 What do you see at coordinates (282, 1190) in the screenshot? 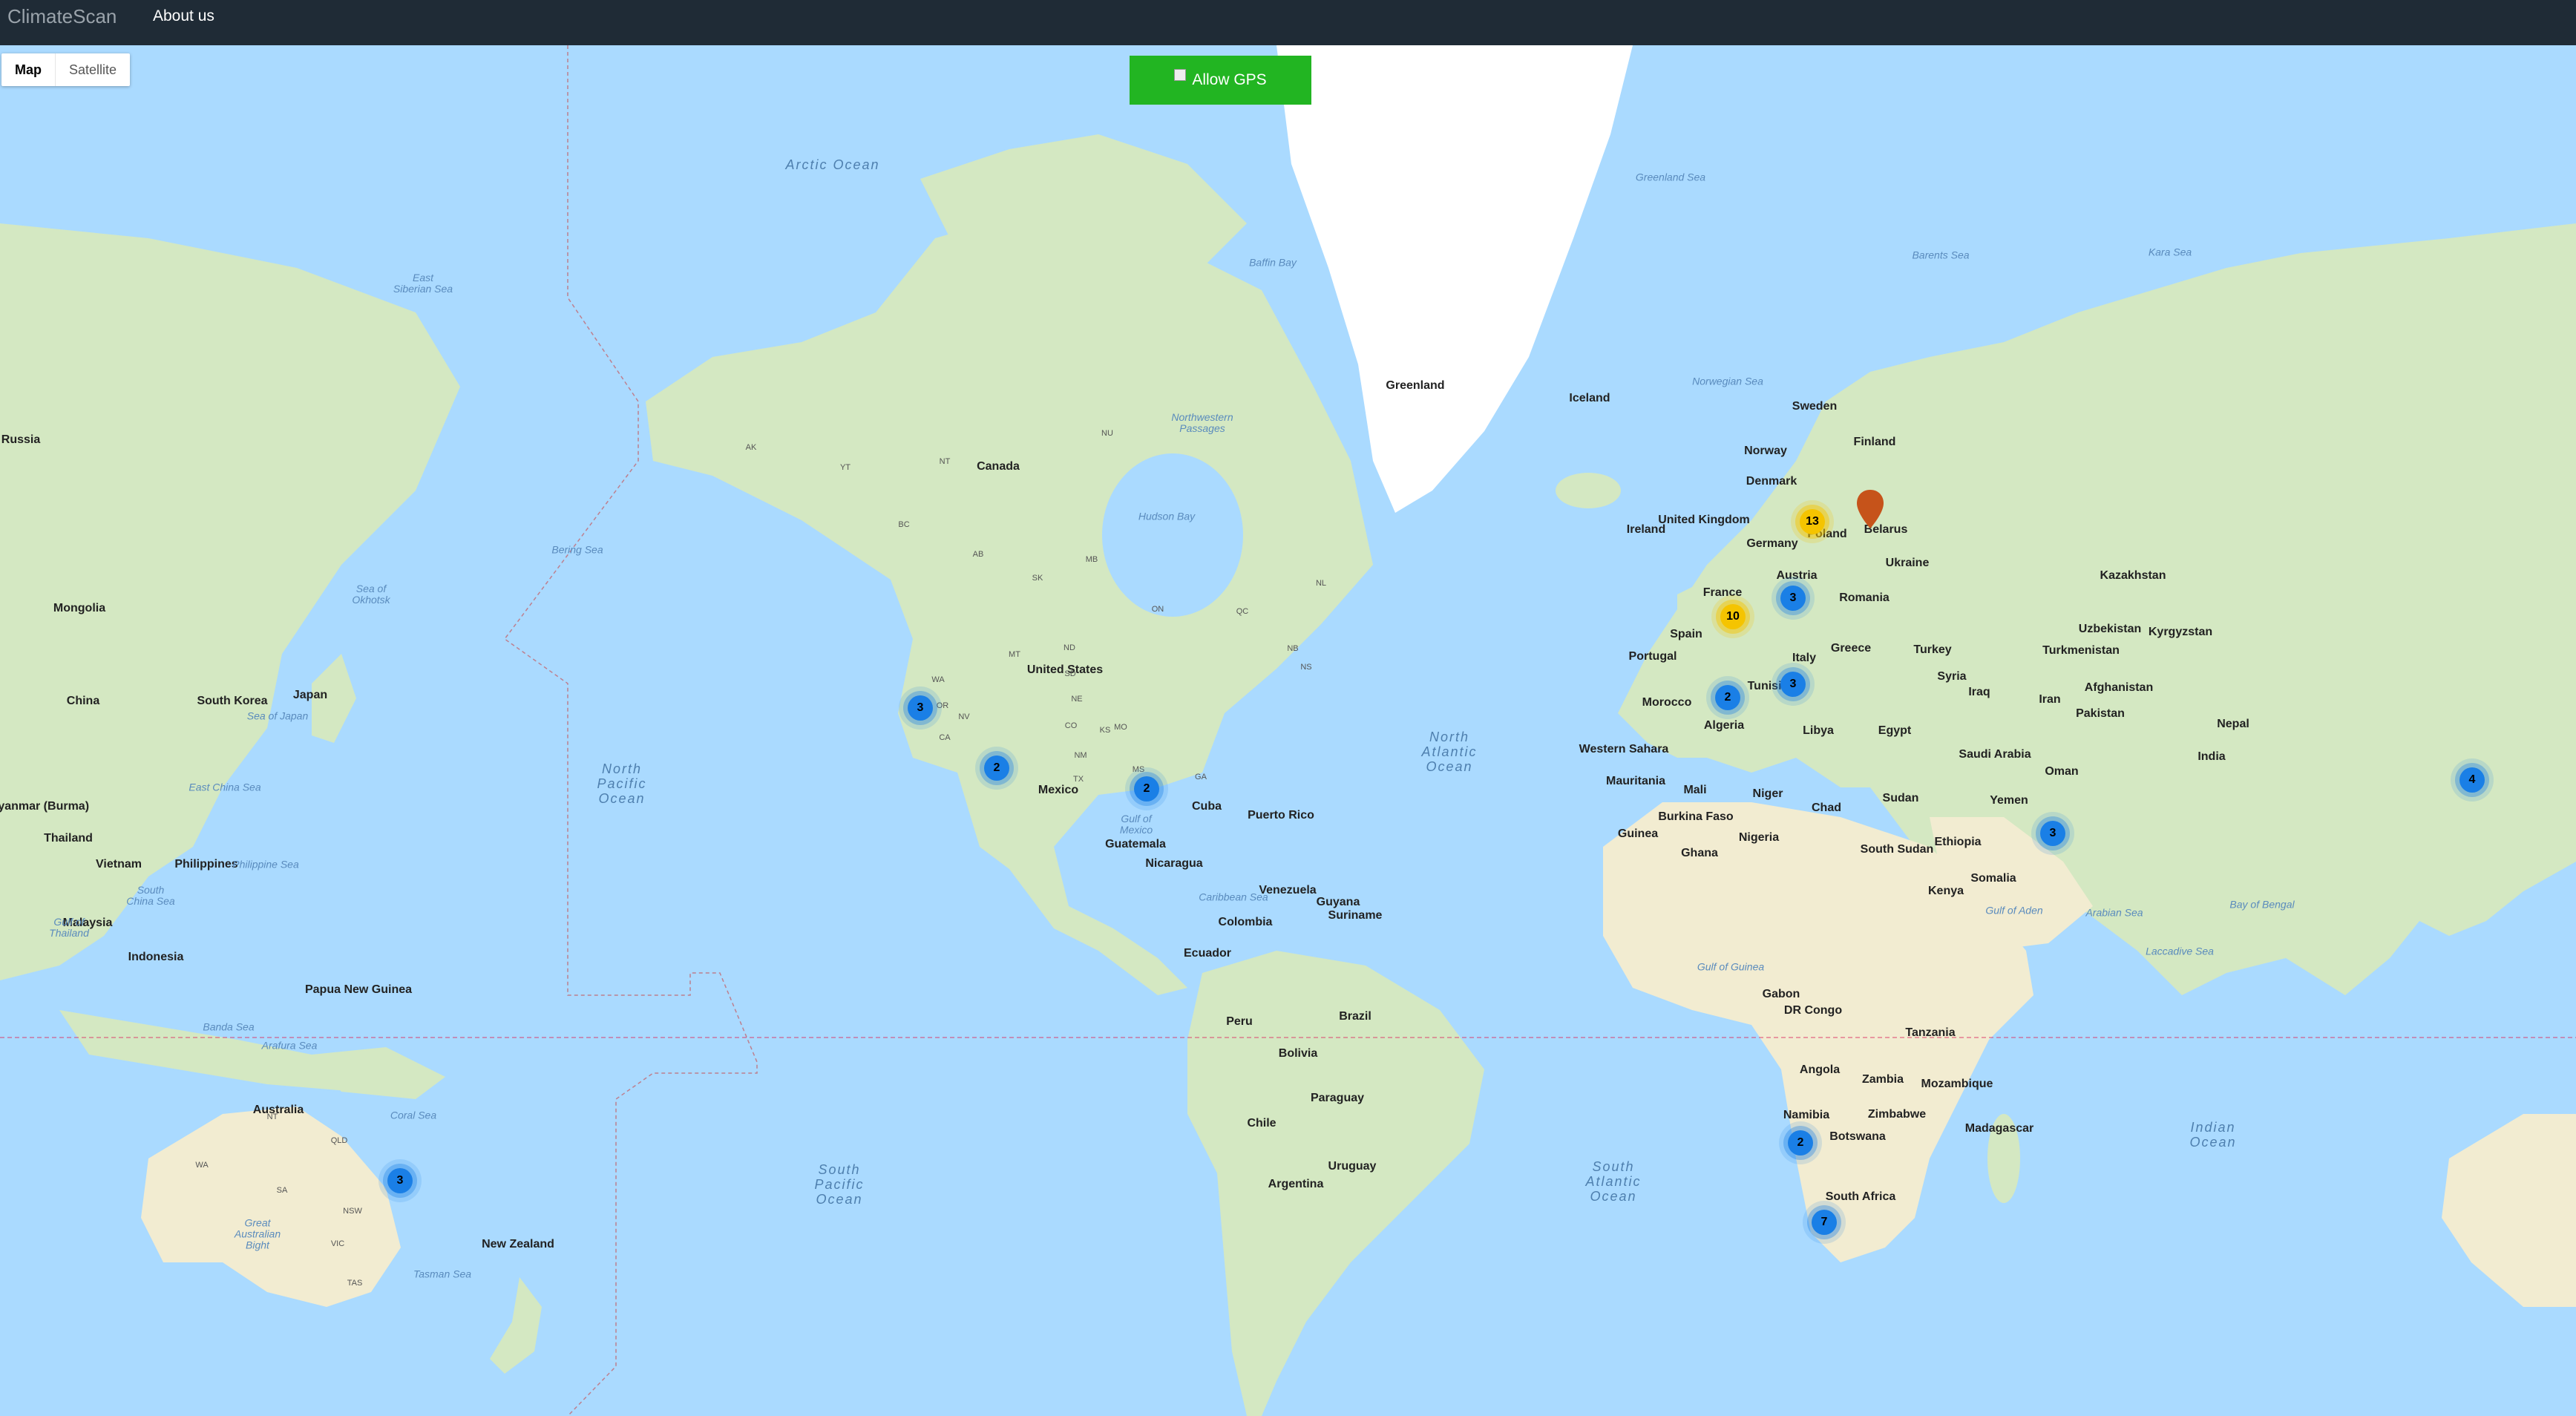
I see `region-label: SA` at bounding box center [282, 1190].